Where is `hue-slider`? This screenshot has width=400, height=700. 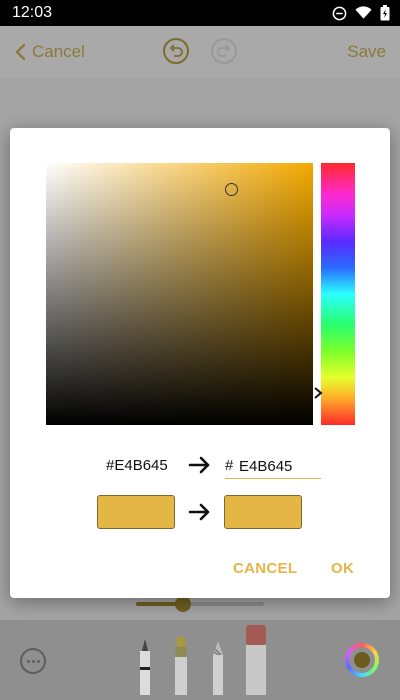
hue-slider is located at coordinates (338, 294).